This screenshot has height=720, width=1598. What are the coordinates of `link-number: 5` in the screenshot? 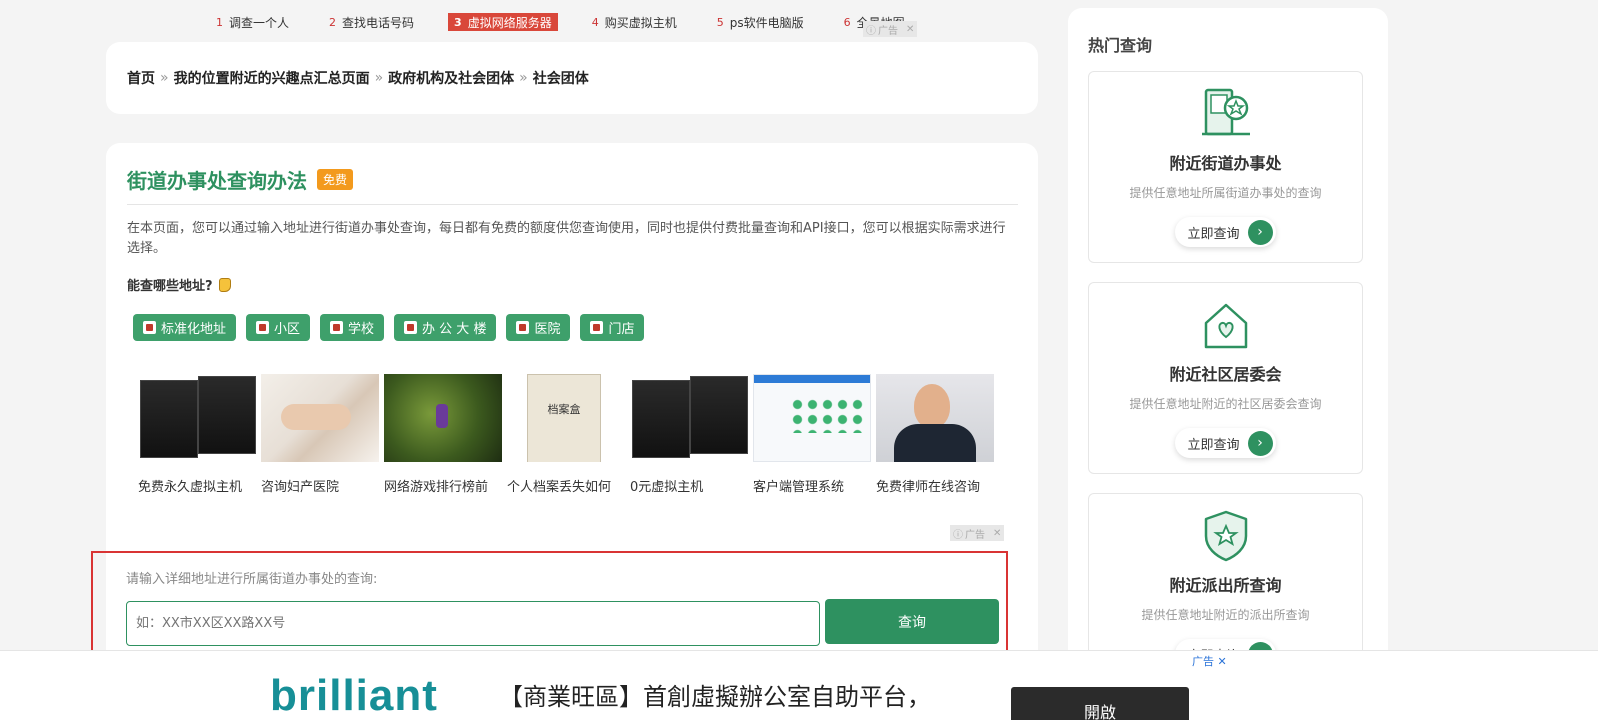 It's located at (720, 22).